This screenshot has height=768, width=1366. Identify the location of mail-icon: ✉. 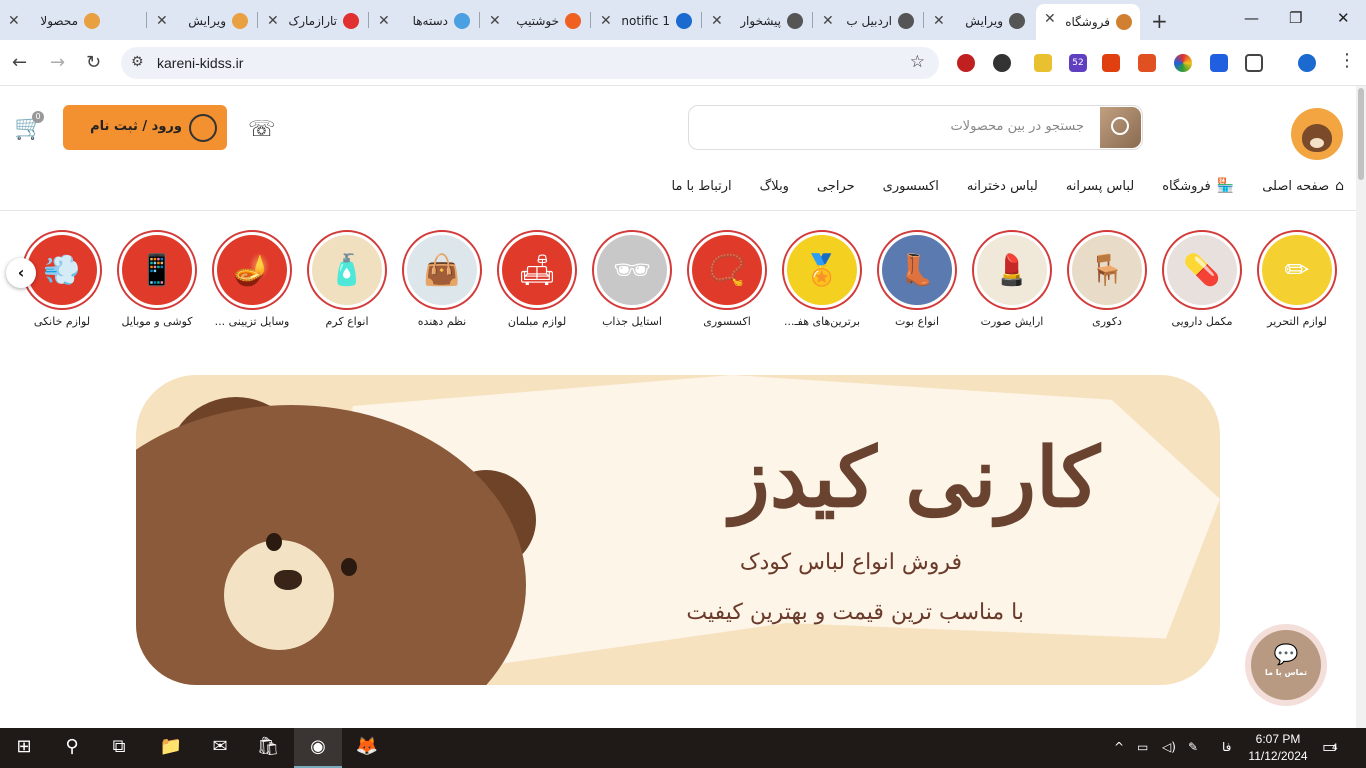
(220, 746).